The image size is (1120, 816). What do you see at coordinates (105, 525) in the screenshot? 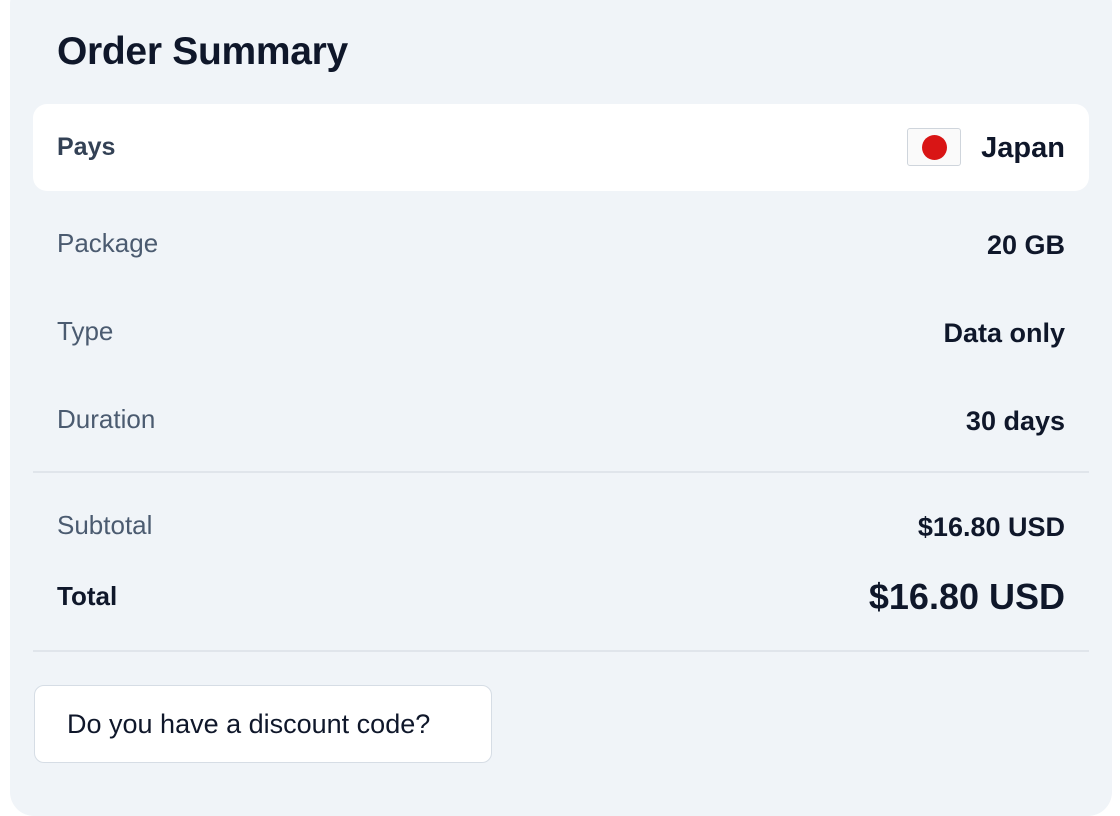
I see `subtotal-label: Subtotal` at bounding box center [105, 525].